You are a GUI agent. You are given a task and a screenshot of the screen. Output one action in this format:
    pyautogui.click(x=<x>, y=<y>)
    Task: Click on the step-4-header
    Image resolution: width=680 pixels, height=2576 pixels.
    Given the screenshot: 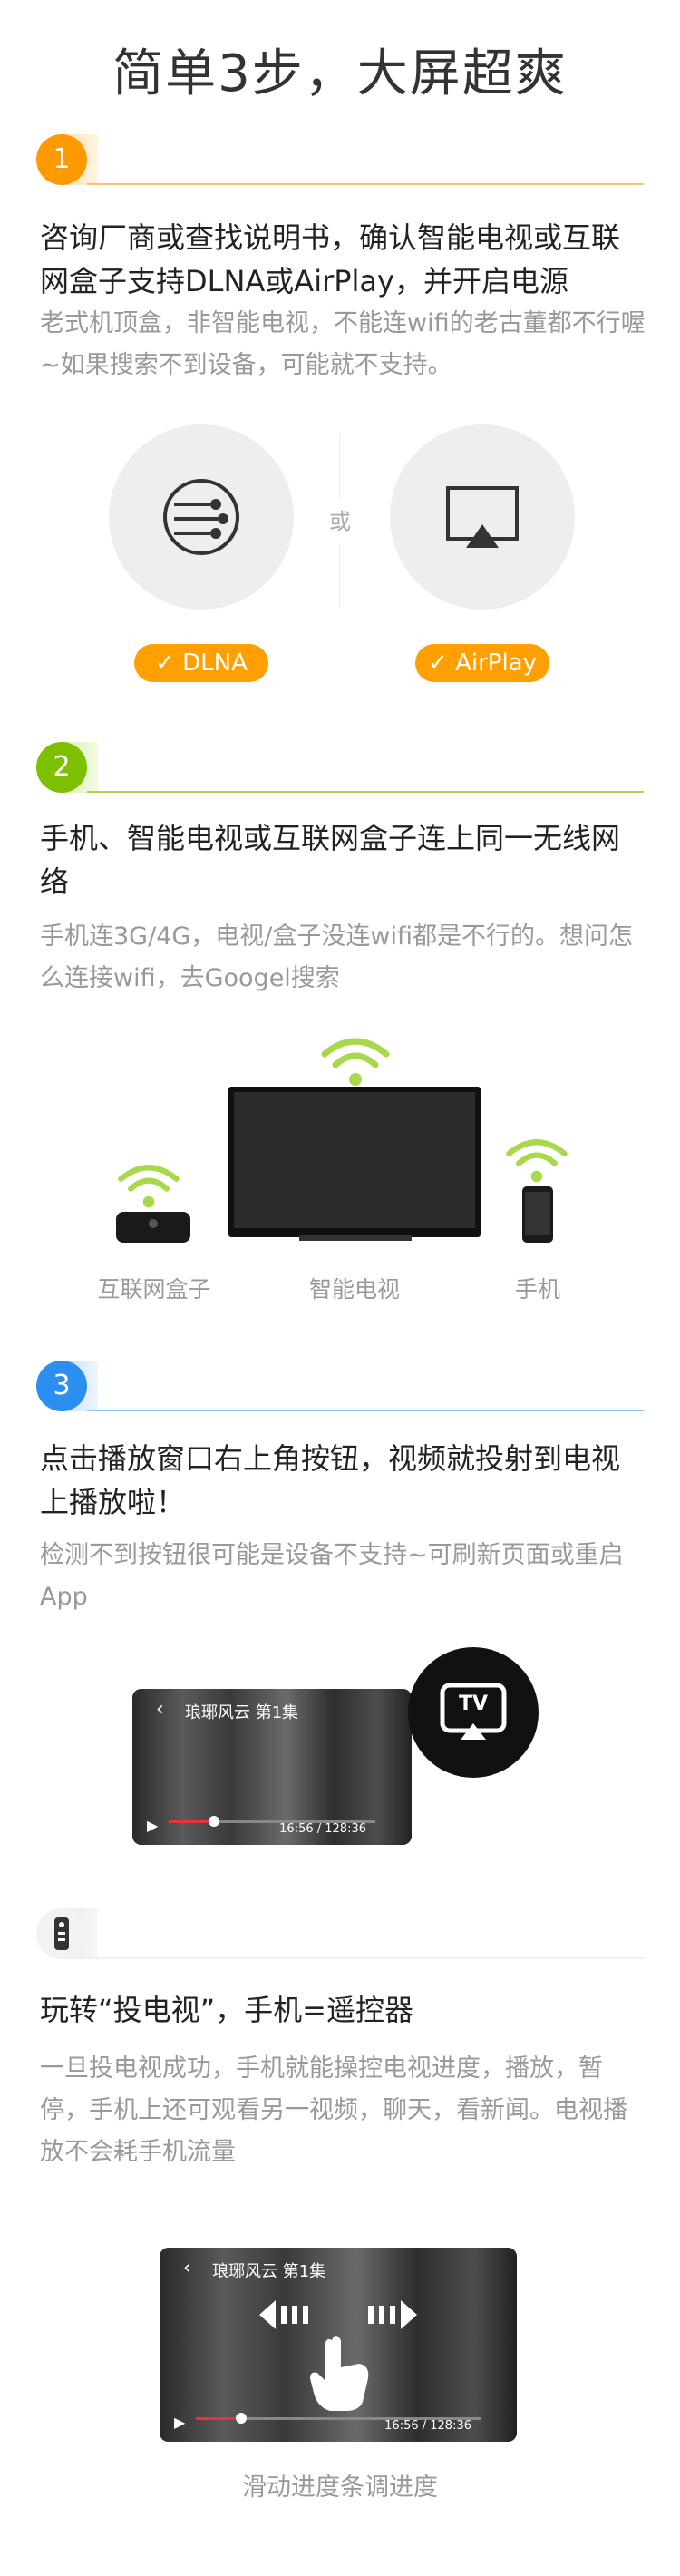 What is the action you would take?
    pyautogui.click(x=340, y=1933)
    